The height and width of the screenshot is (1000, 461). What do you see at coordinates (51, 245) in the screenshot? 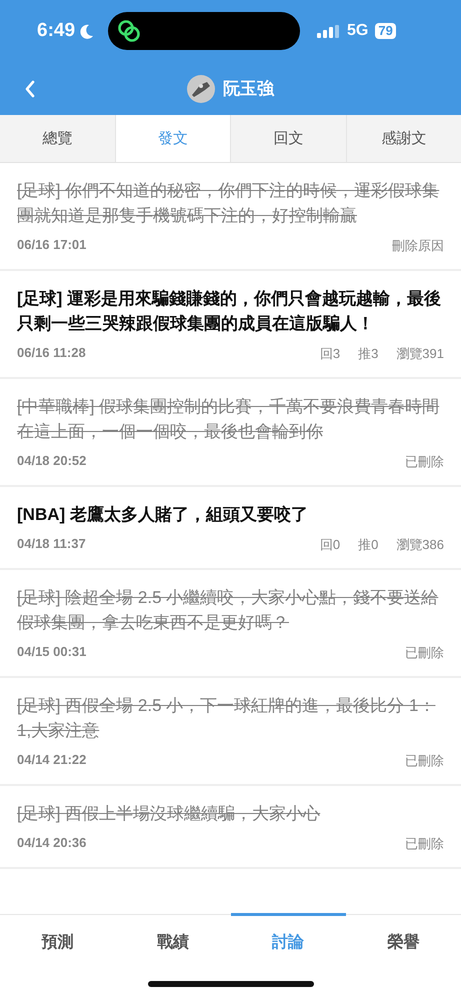
I see `post-time: 06/16 17:01` at bounding box center [51, 245].